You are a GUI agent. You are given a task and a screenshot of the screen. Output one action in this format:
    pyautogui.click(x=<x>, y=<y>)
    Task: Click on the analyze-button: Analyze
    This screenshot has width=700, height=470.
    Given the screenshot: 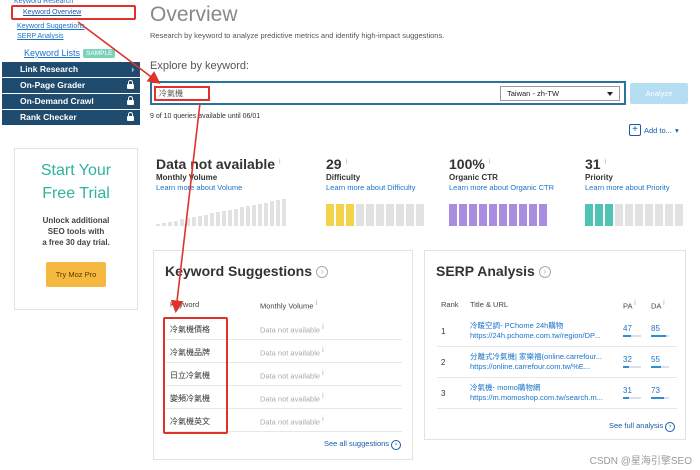 What is the action you would take?
    pyautogui.click(x=659, y=93)
    